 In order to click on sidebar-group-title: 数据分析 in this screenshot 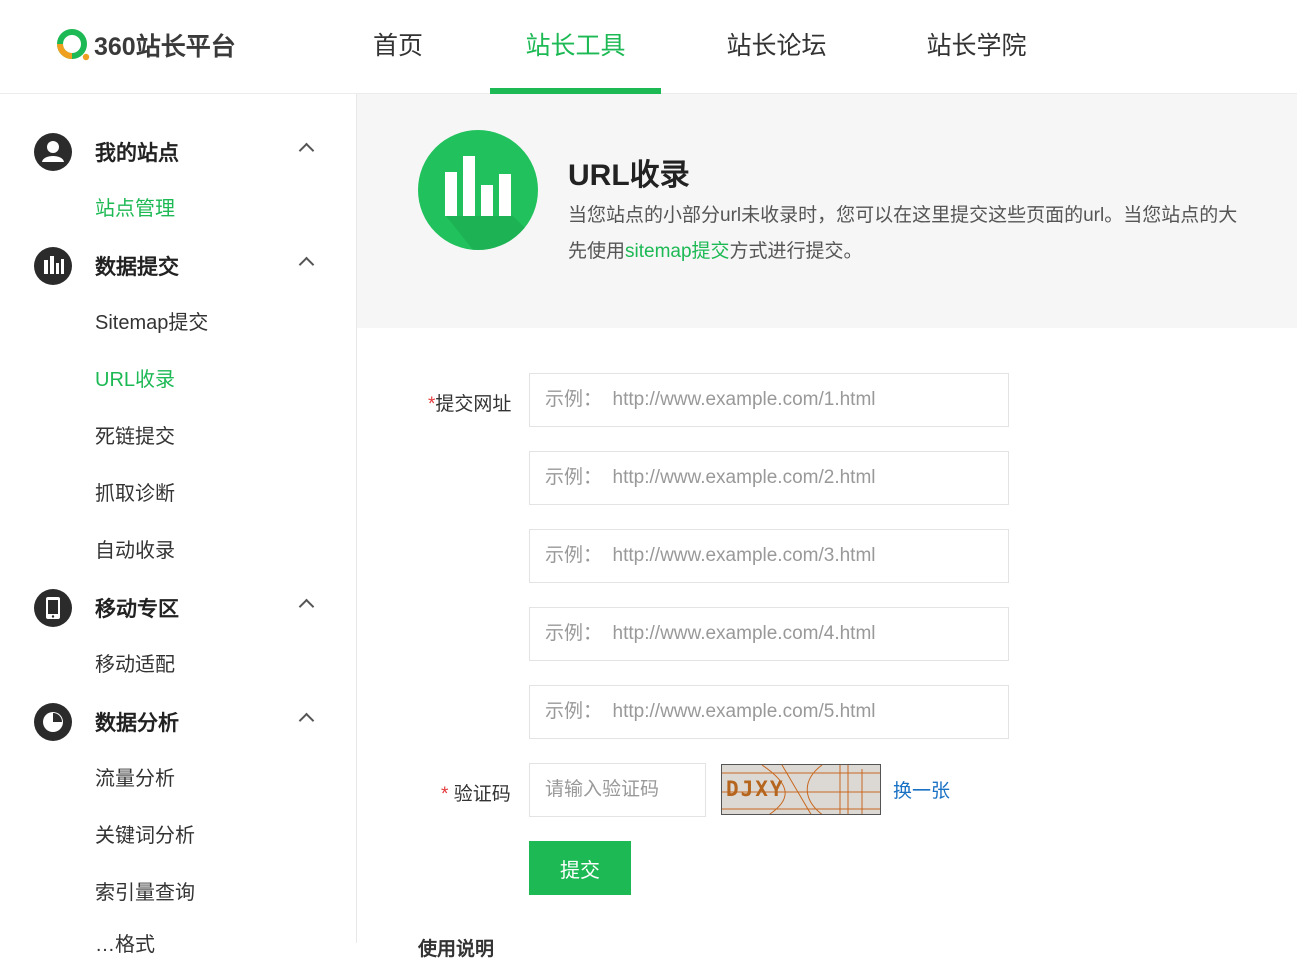, I will do `click(137, 723)`.